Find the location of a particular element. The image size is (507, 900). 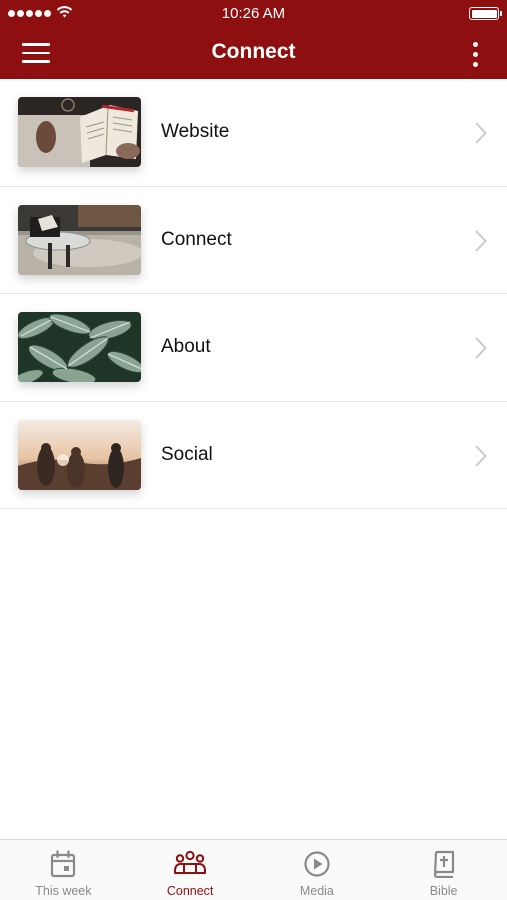

battery-icon is located at coordinates (485, 13).